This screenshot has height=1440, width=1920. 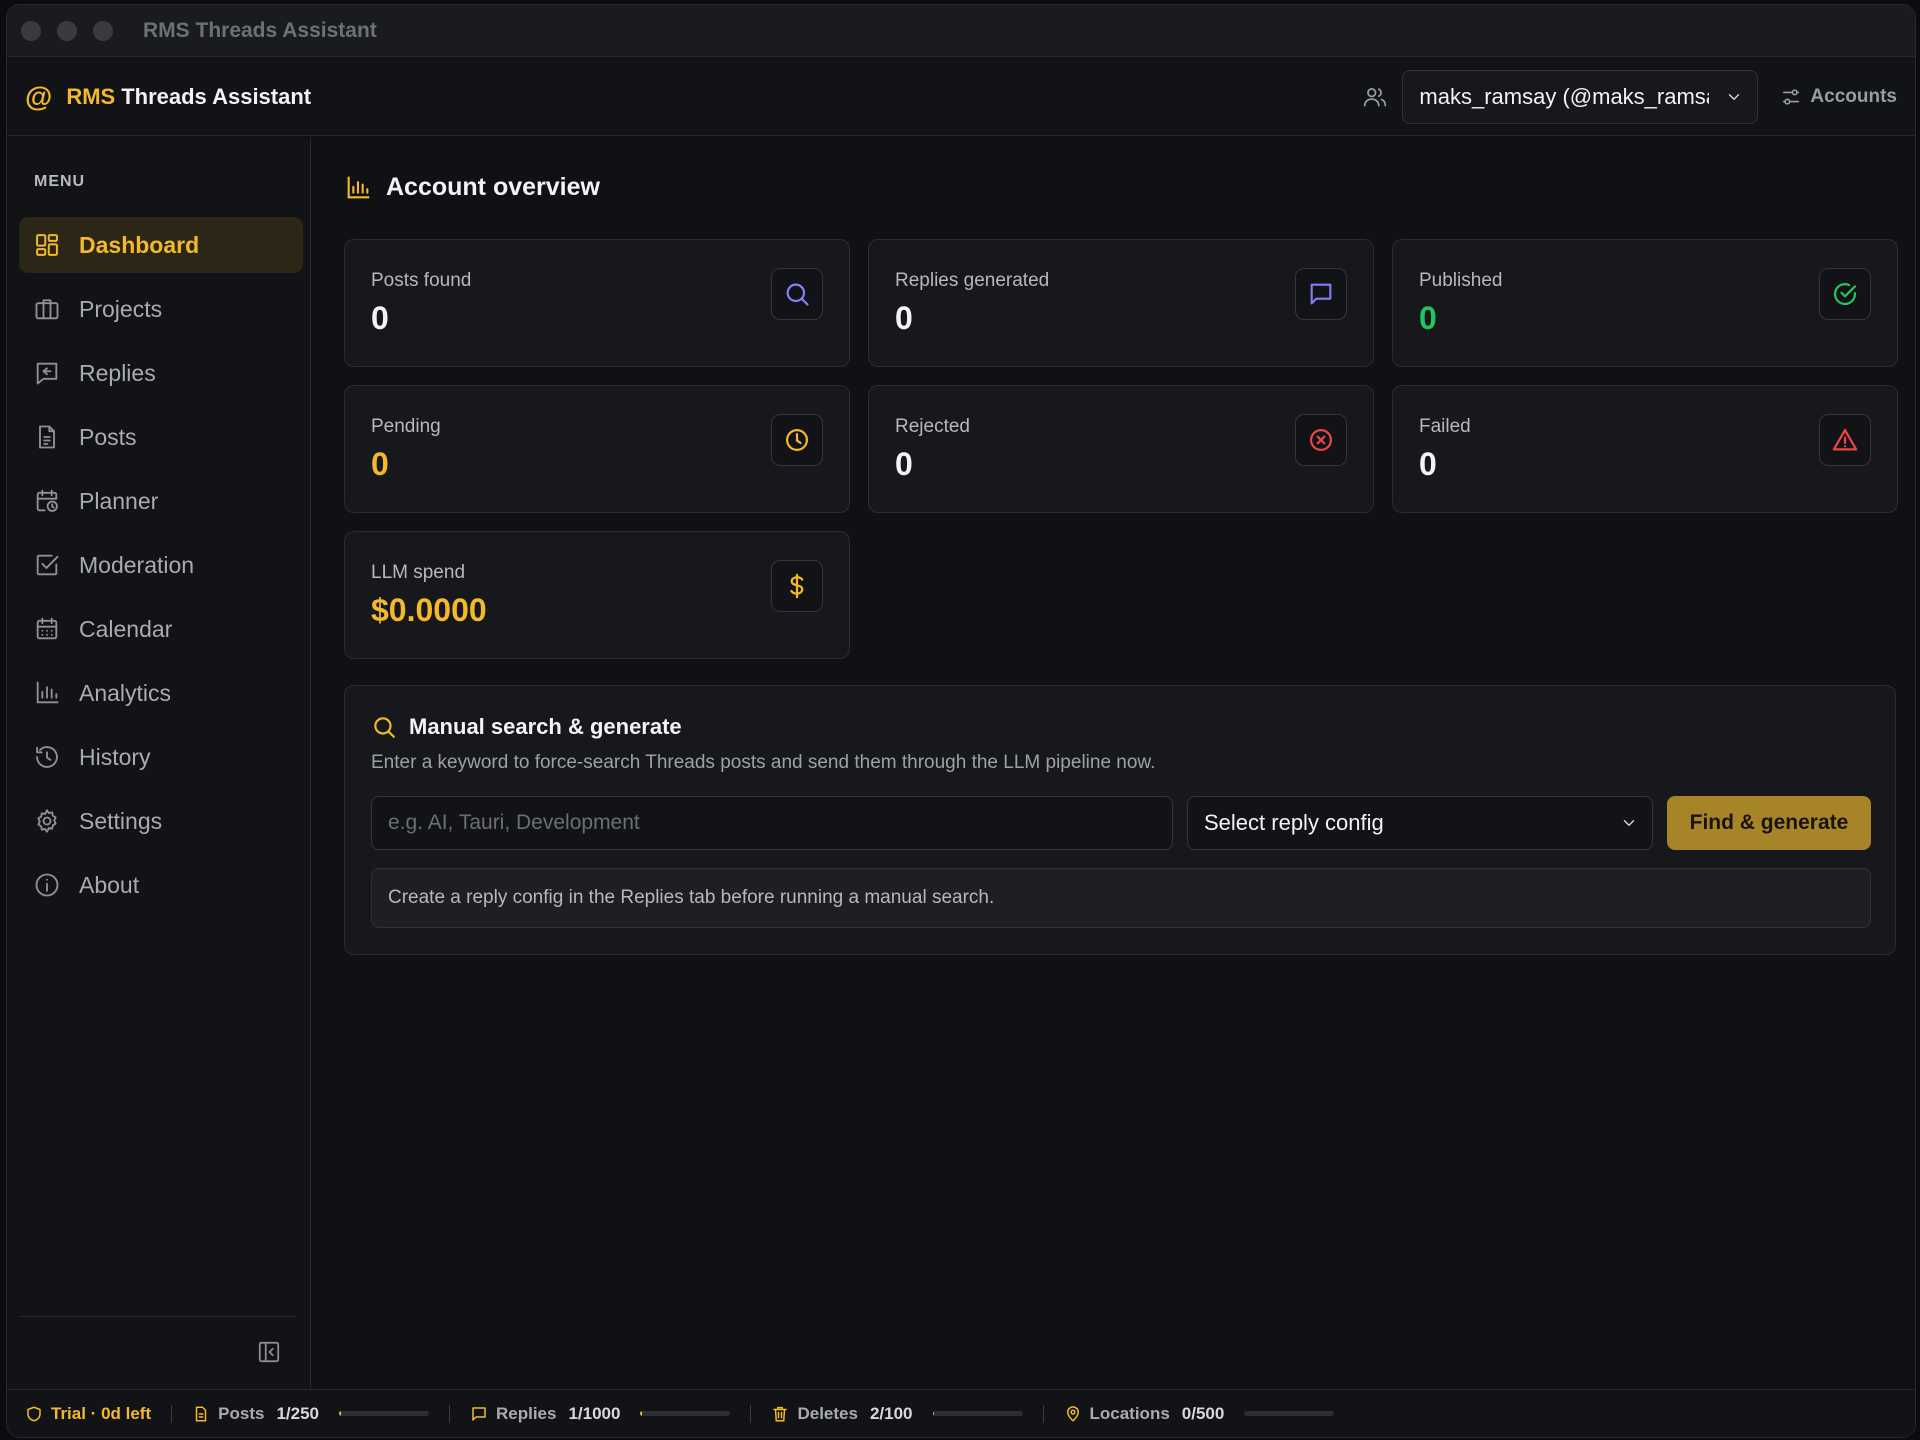 I want to click on sidebar-item-replies: Replies, so click(x=161, y=373).